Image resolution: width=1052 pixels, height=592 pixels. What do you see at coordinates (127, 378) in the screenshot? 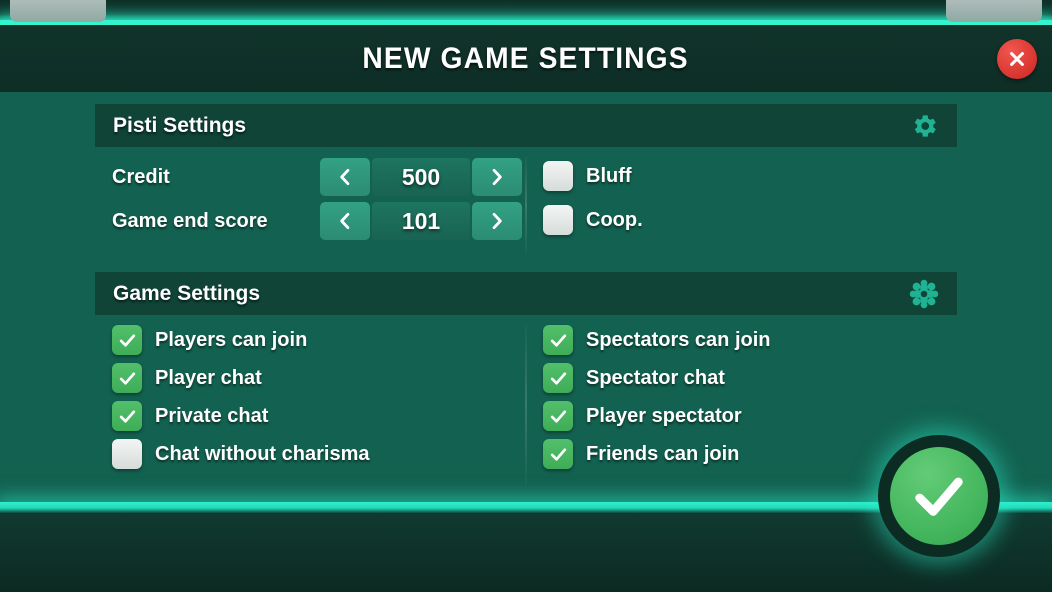
I see `player-chat-checkbox` at bounding box center [127, 378].